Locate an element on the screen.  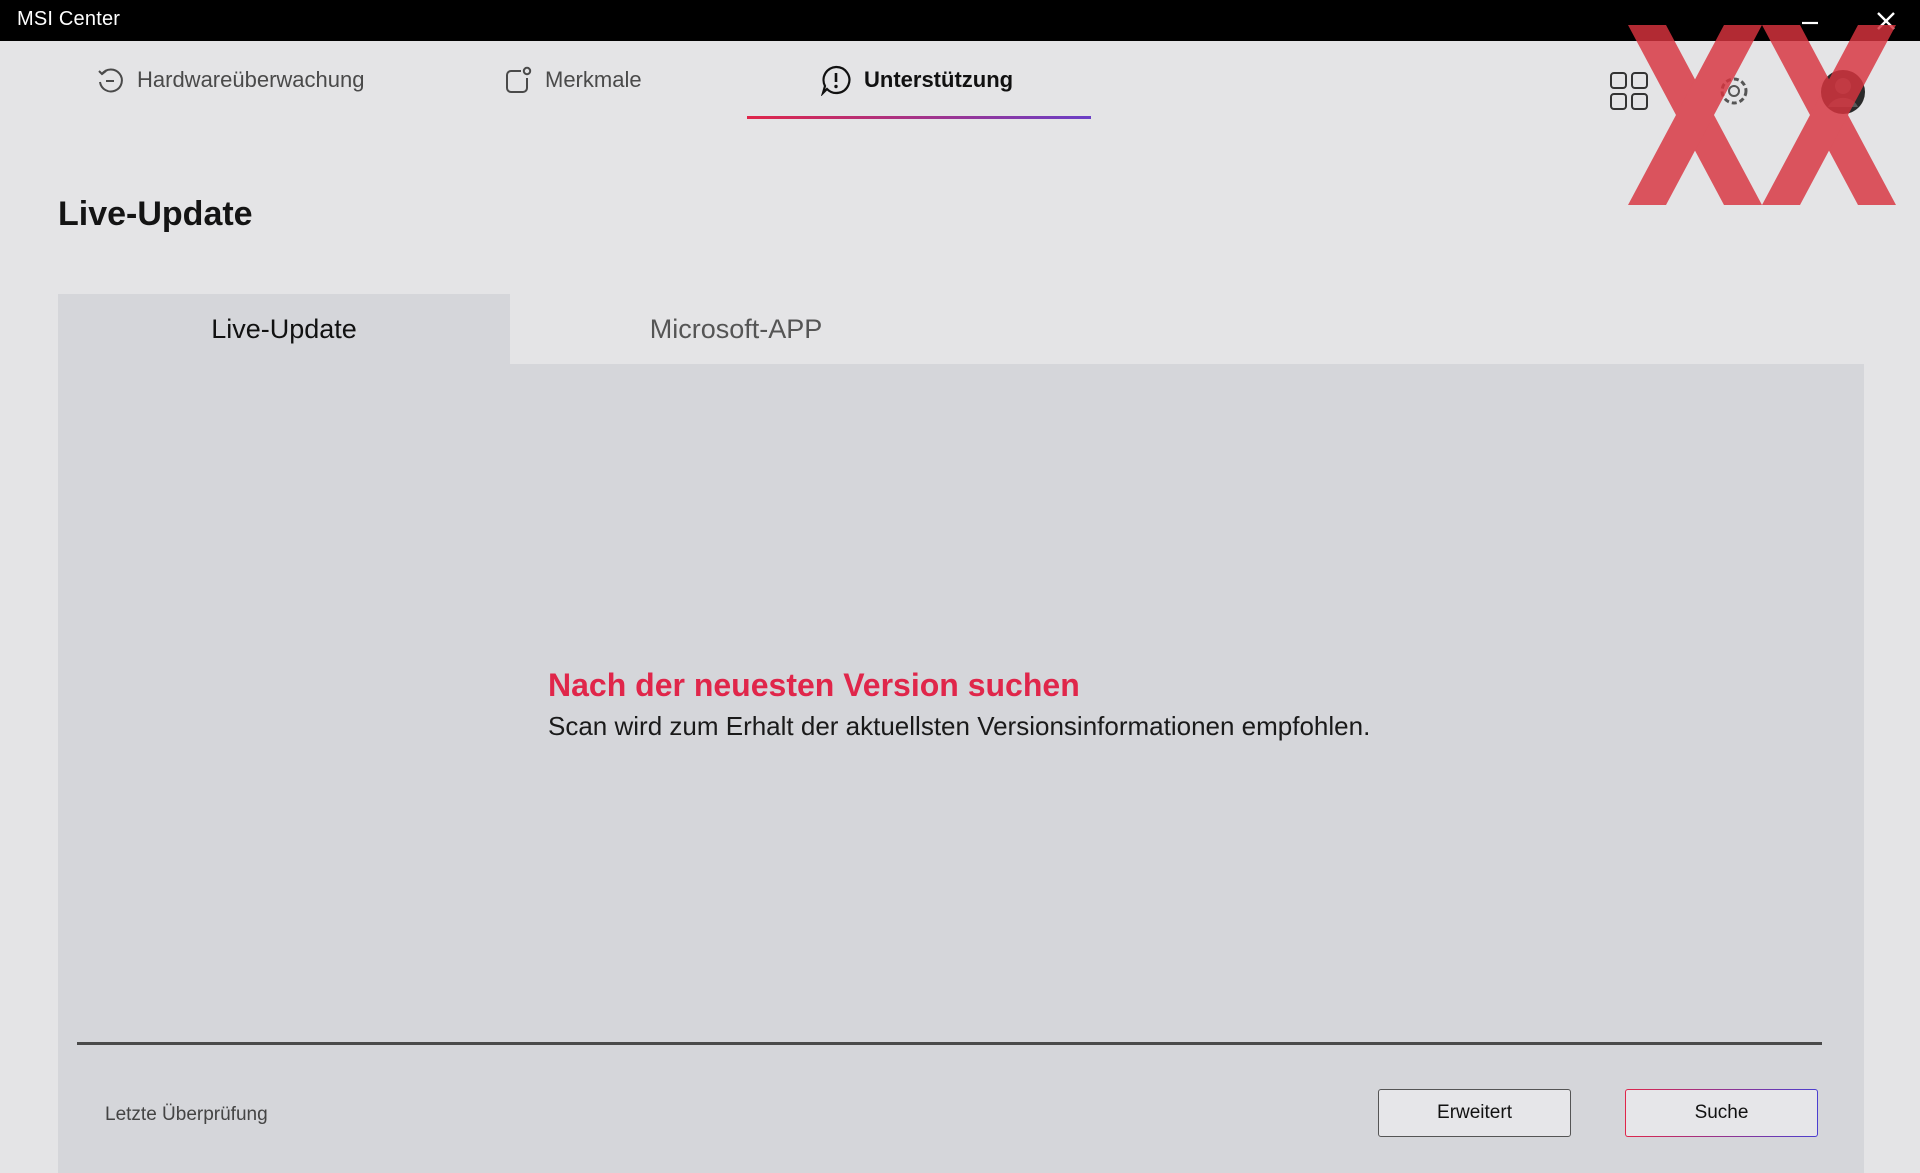
settings-button is located at coordinates (1734, 91).